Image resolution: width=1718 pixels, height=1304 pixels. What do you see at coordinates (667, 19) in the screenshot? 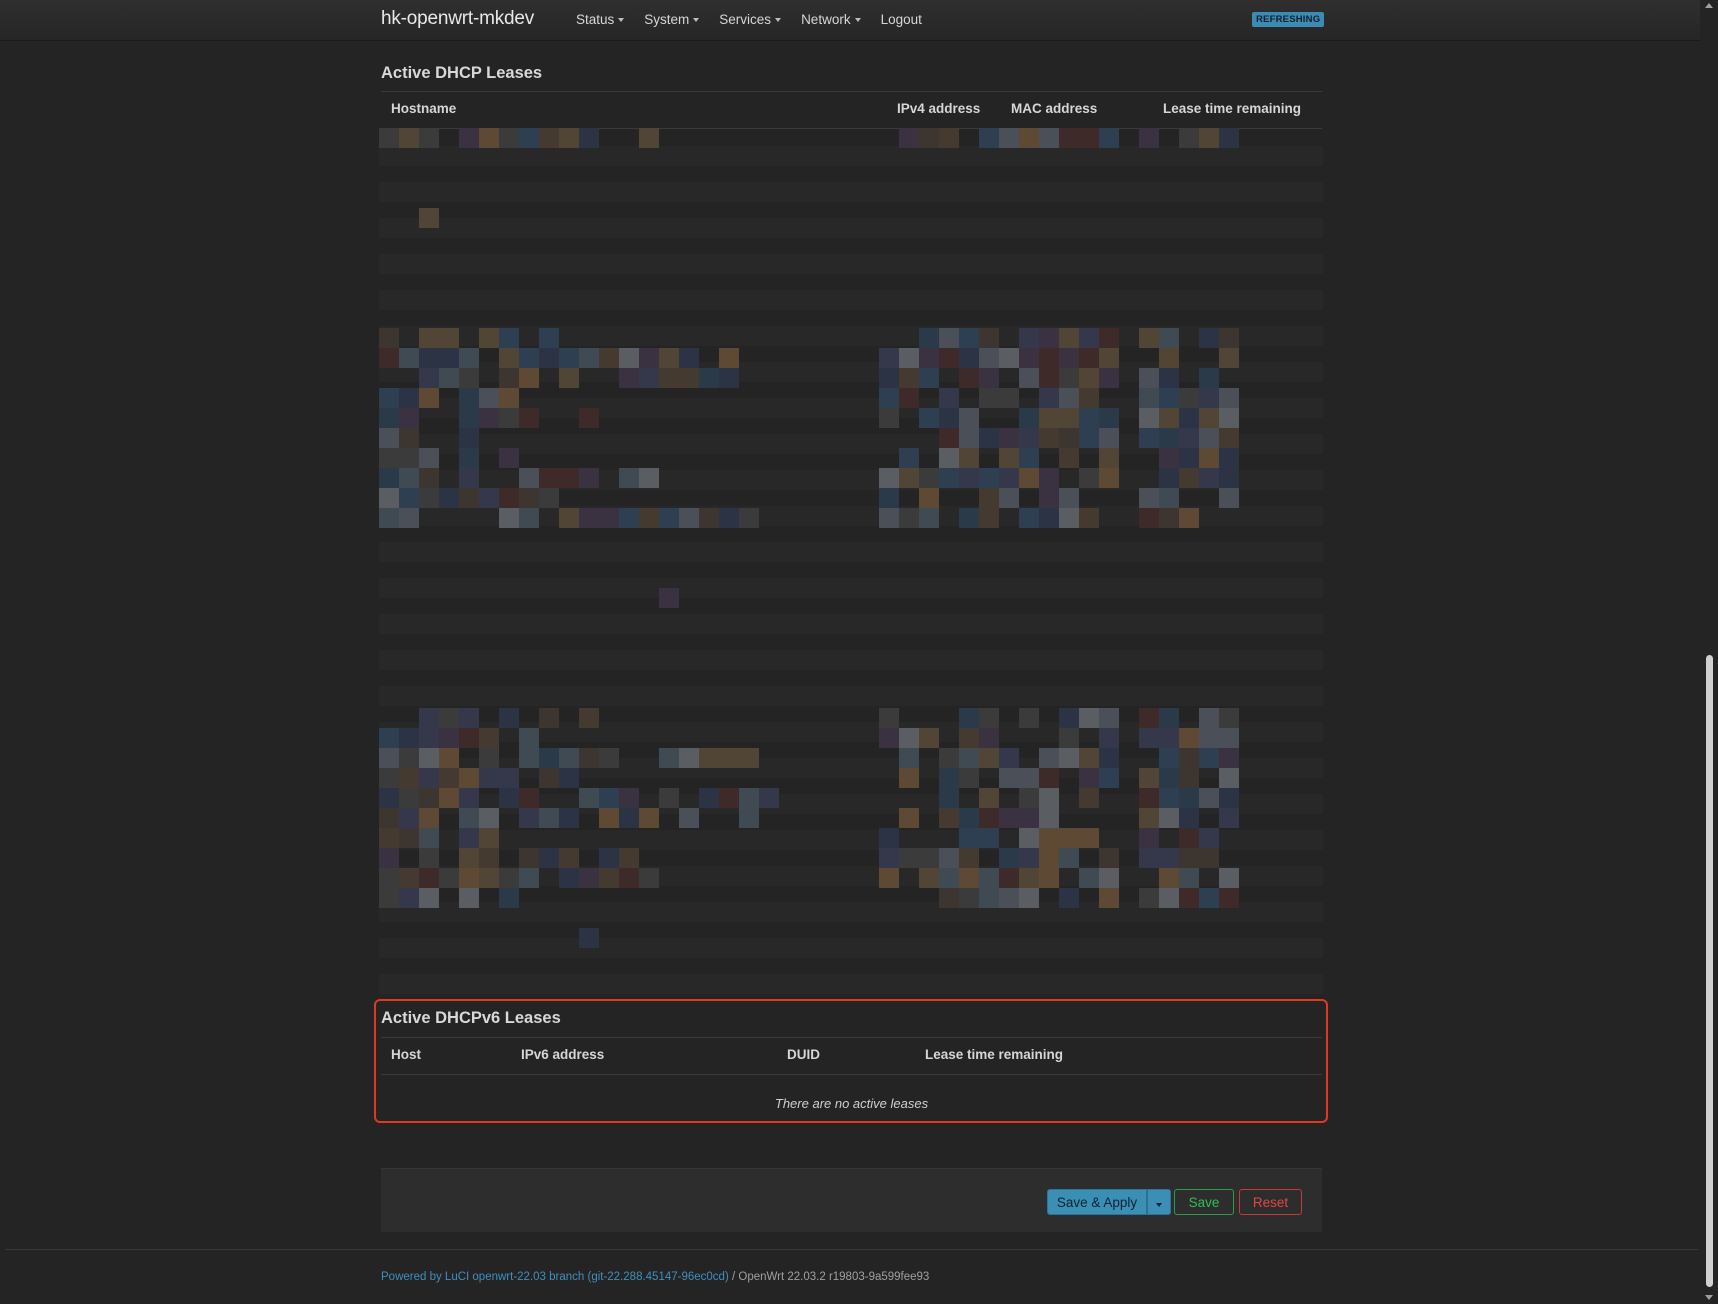
I see `nav-system-label: System` at bounding box center [667, 19].